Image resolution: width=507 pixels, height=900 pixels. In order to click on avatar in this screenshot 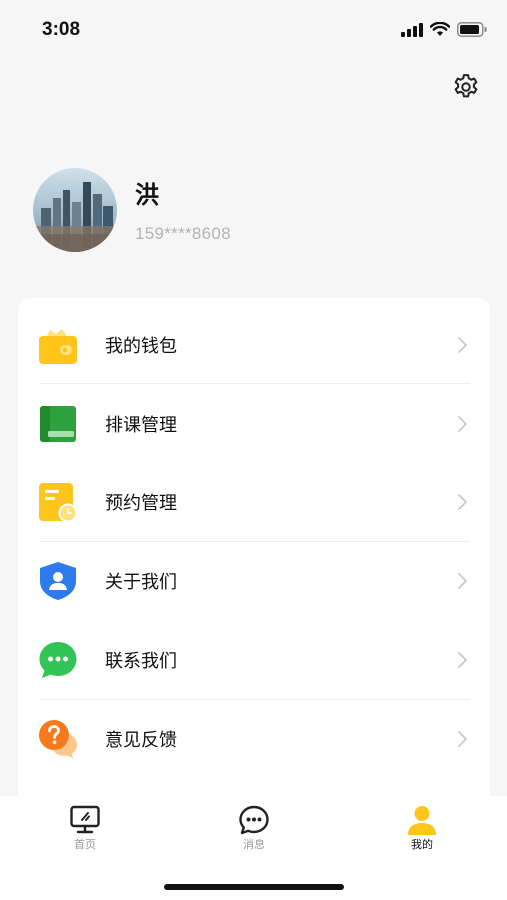, I will do `click(75, 210)`.